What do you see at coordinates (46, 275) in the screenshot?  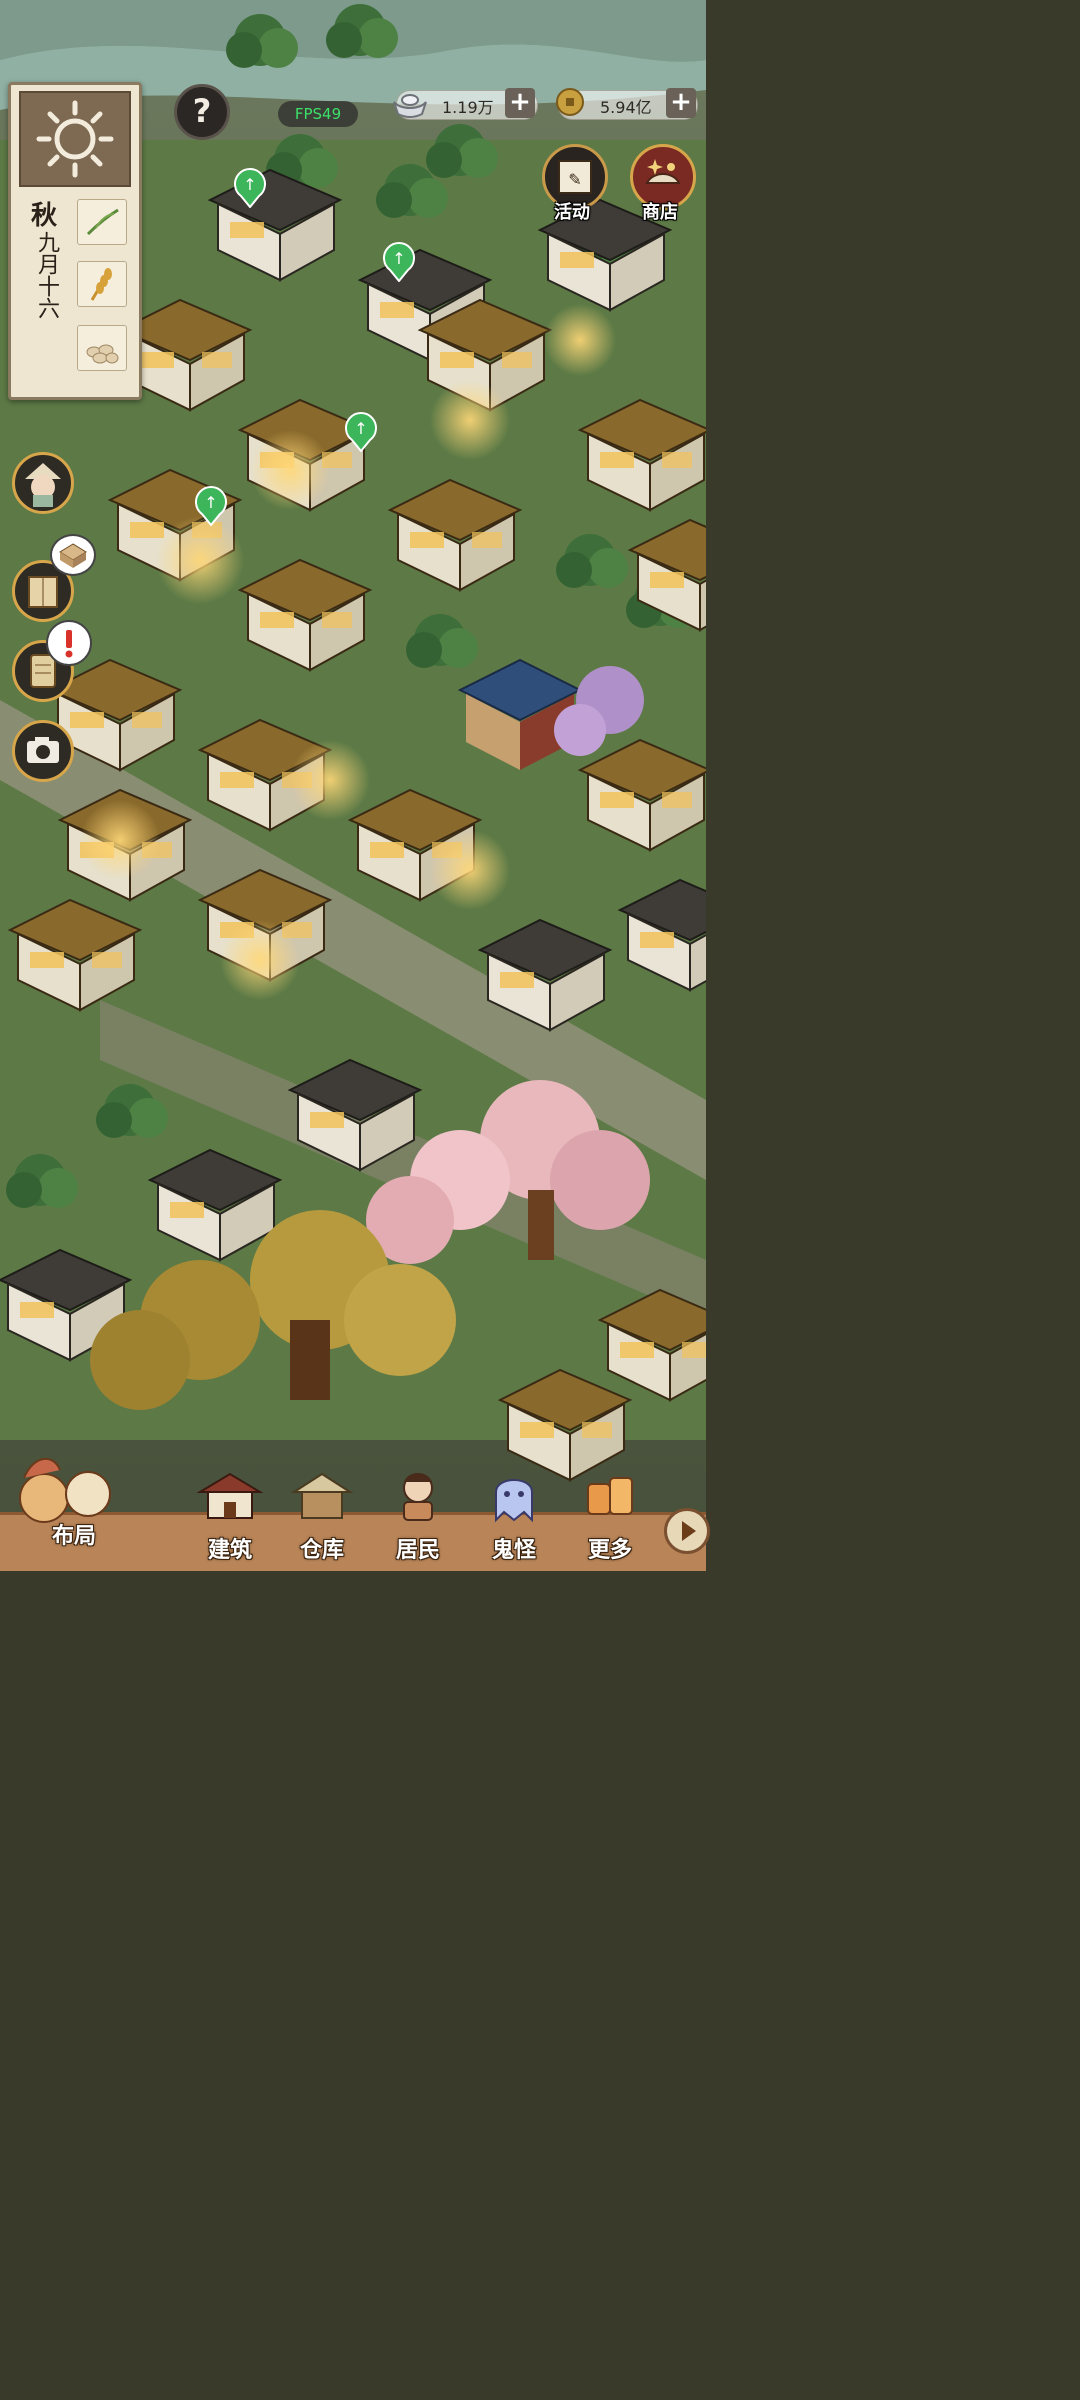 I see `date-label: 九月十六` at bounding box center [46, 275].